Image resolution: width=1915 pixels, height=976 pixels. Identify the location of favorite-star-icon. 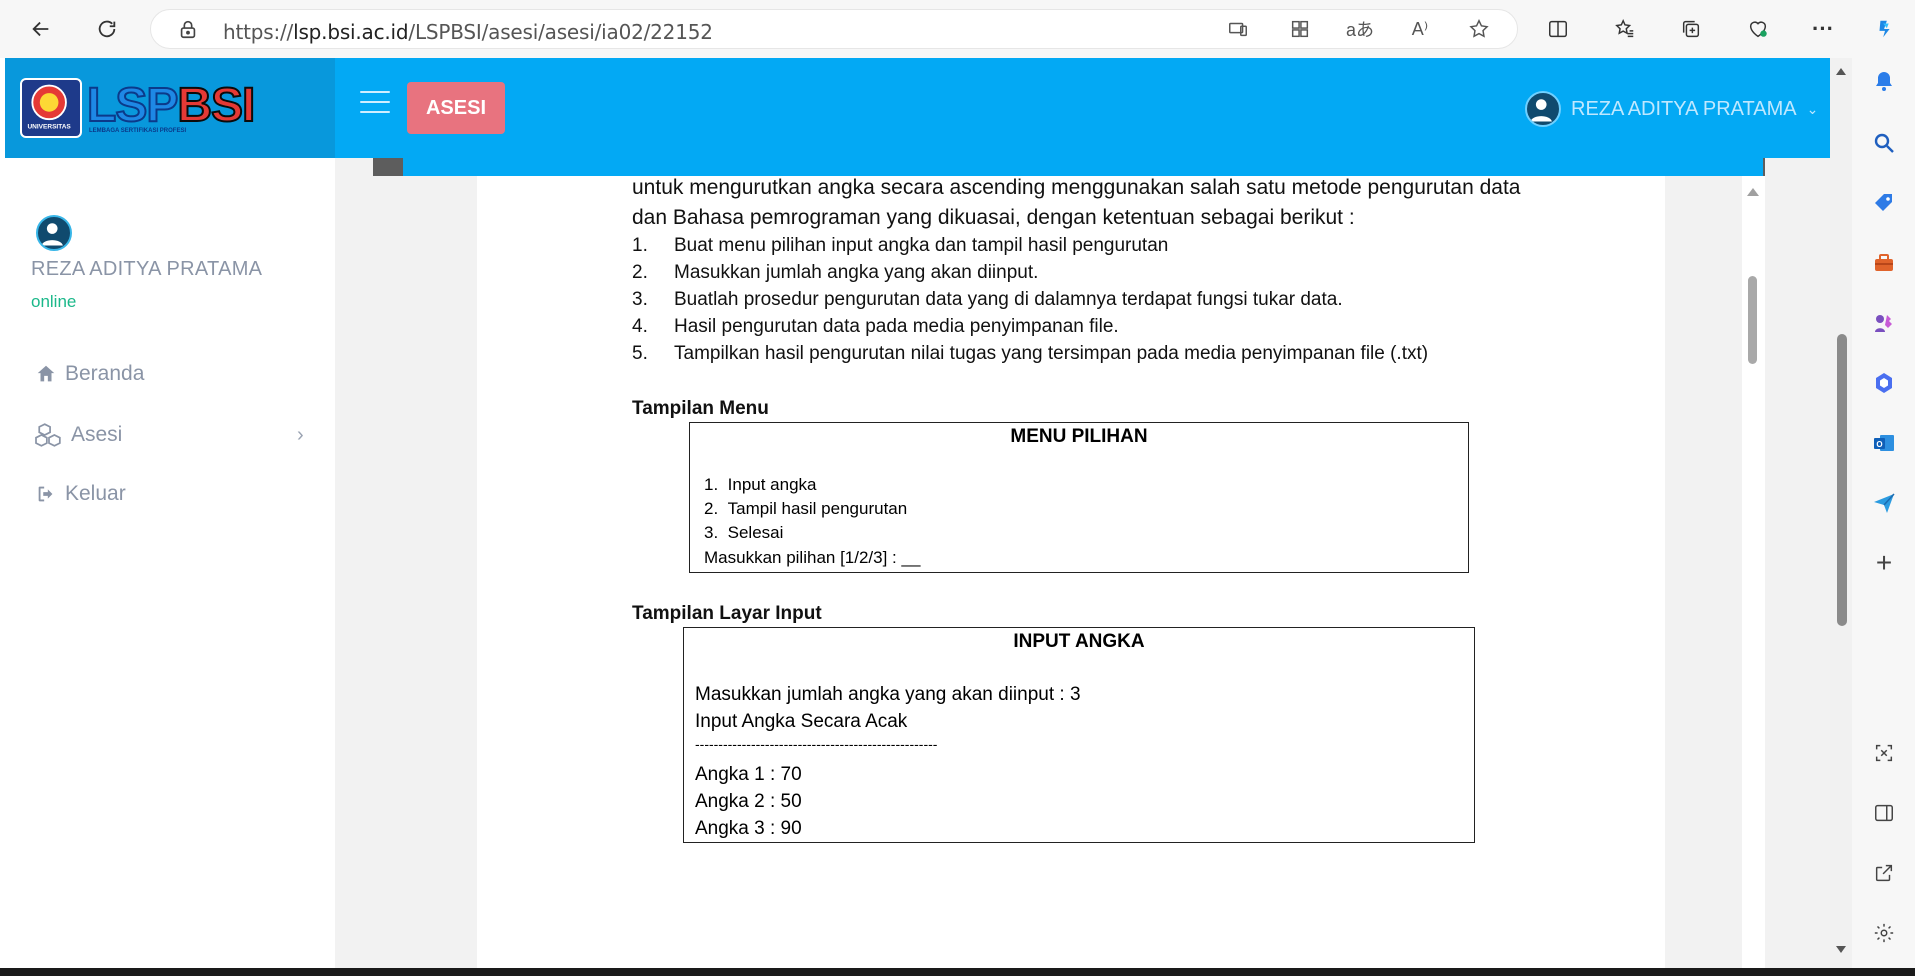
(1479, 29).